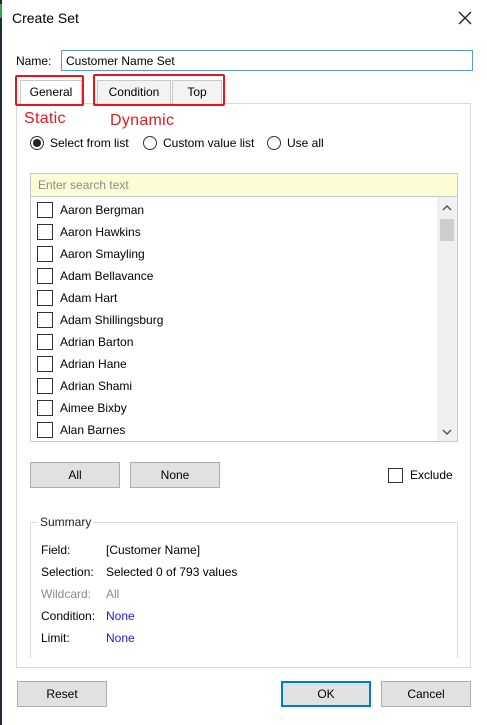 This screenshot has height=725, width=487. What do you see at coordinates (75, 475) in the screenshot?
I see `select-all-button: All` at bounding box center [75, 475].